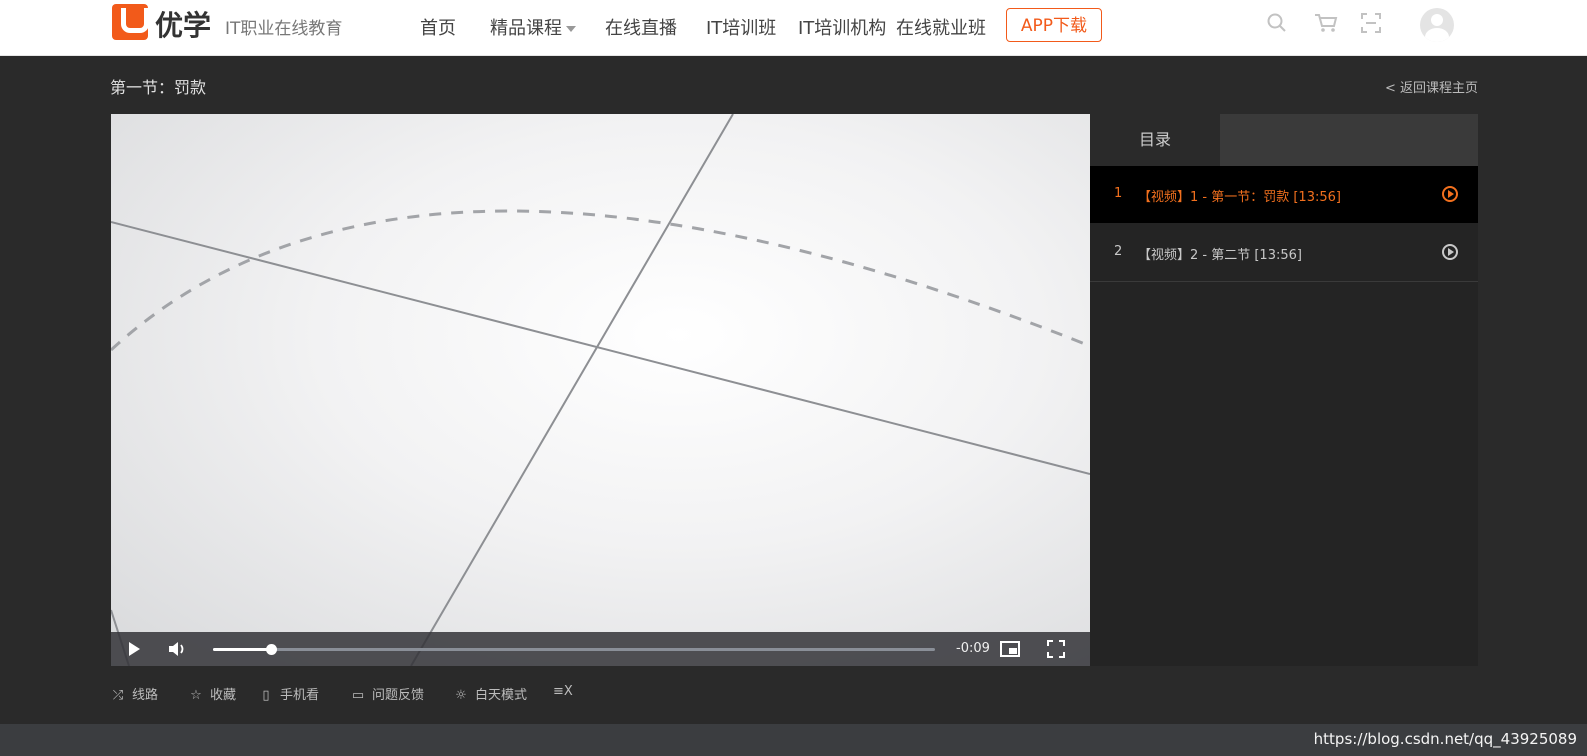 This screenshot has height=756, width=1587. I want to click on playlist-item: 2 【视频】2 - 第二节 [13:56], so click(1284, 253).